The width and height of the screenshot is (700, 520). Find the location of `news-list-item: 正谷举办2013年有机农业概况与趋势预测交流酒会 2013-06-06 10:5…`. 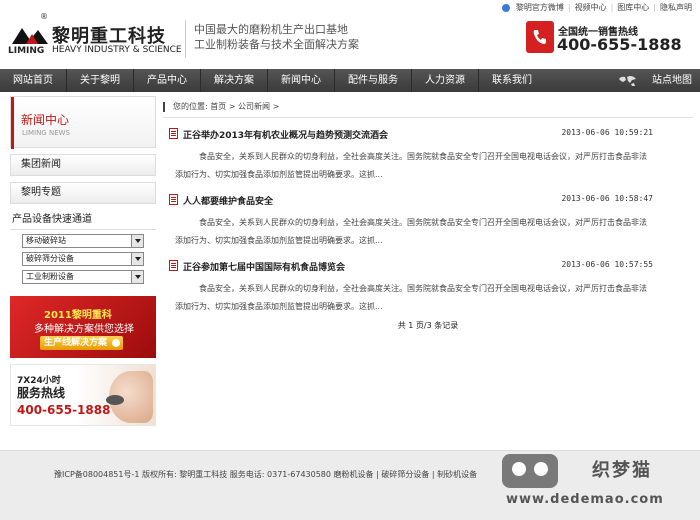

news-list-item: 正谷举办2013年有机农业概况与趋势预测交流酒会 2013-06-06 10:5… is located at coordinates (428, 155).